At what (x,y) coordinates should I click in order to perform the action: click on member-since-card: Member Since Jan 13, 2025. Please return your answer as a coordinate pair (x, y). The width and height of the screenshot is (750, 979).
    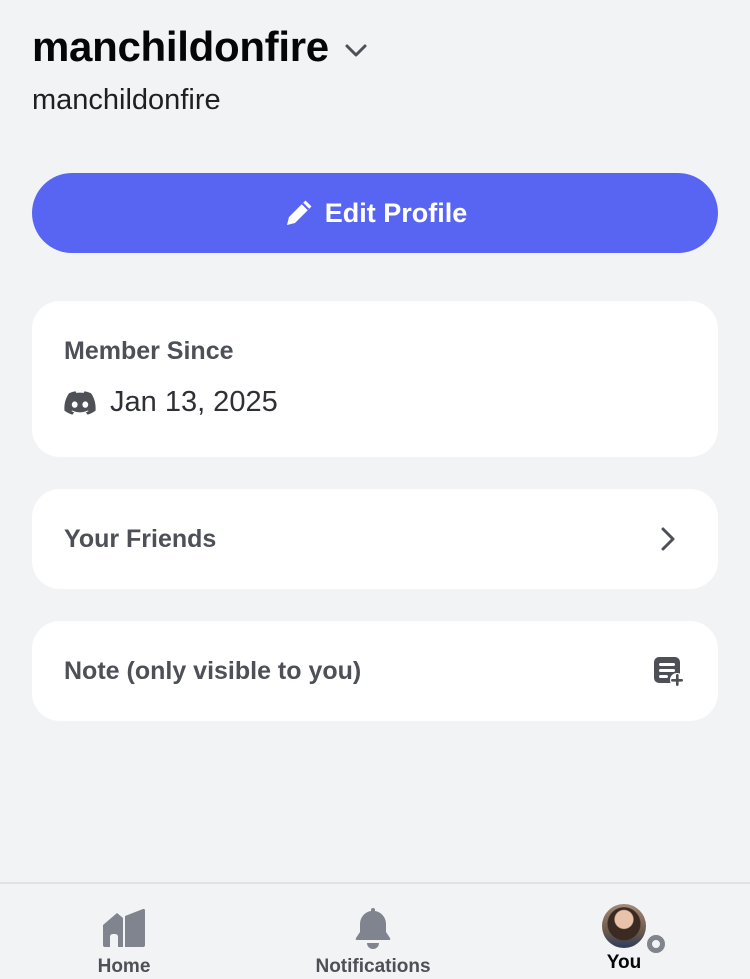
    Looking at the image, I should click on (375, 379).